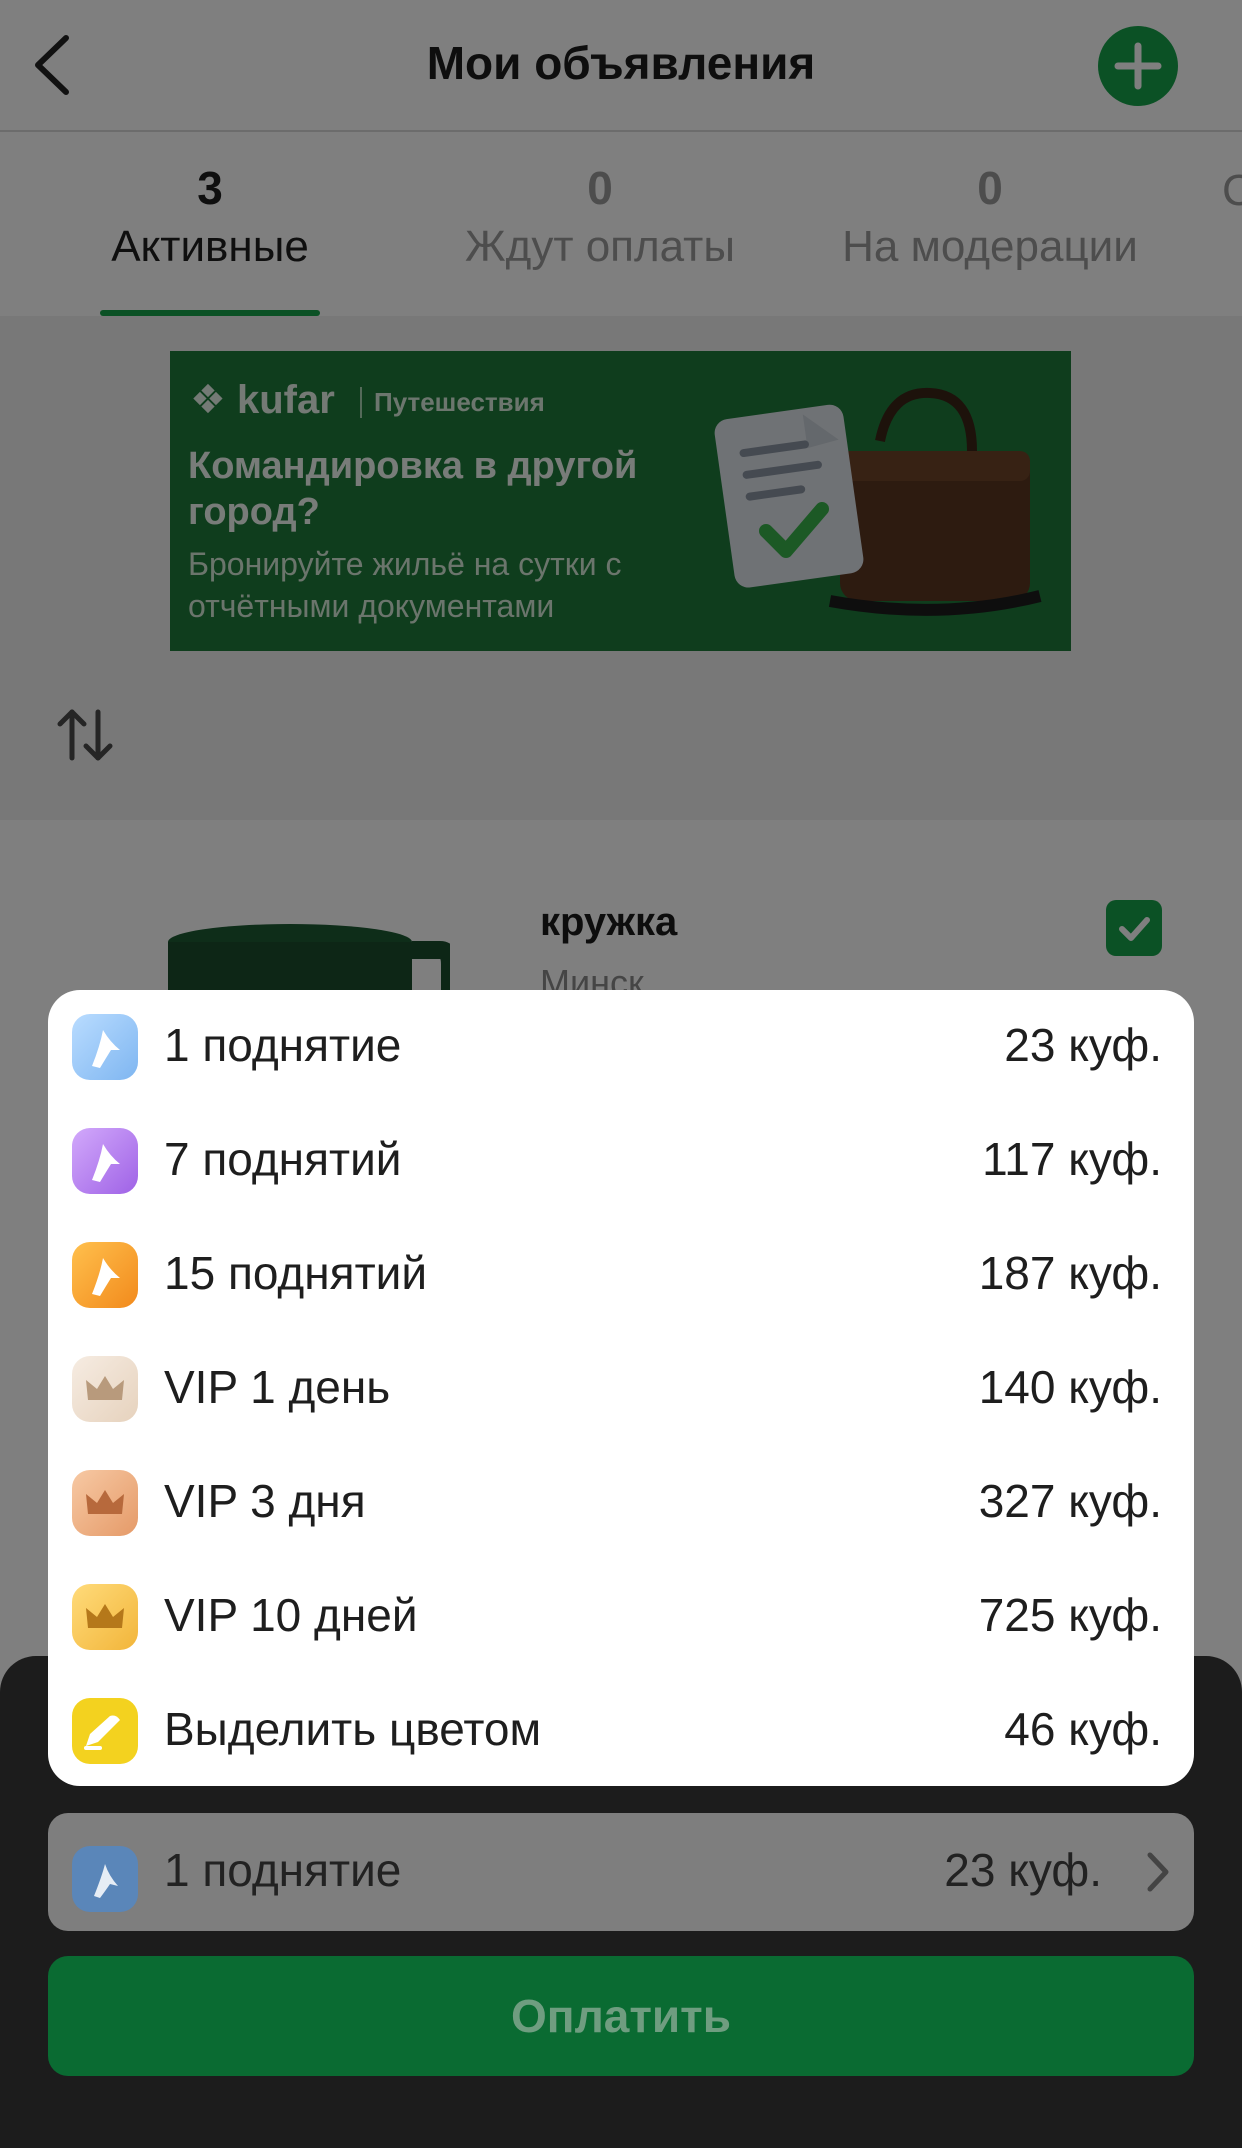 The height and width of the screenshot is (2148, 1242). I want to click on selected-service-name: 1 поднятие, so click(283, 1870).